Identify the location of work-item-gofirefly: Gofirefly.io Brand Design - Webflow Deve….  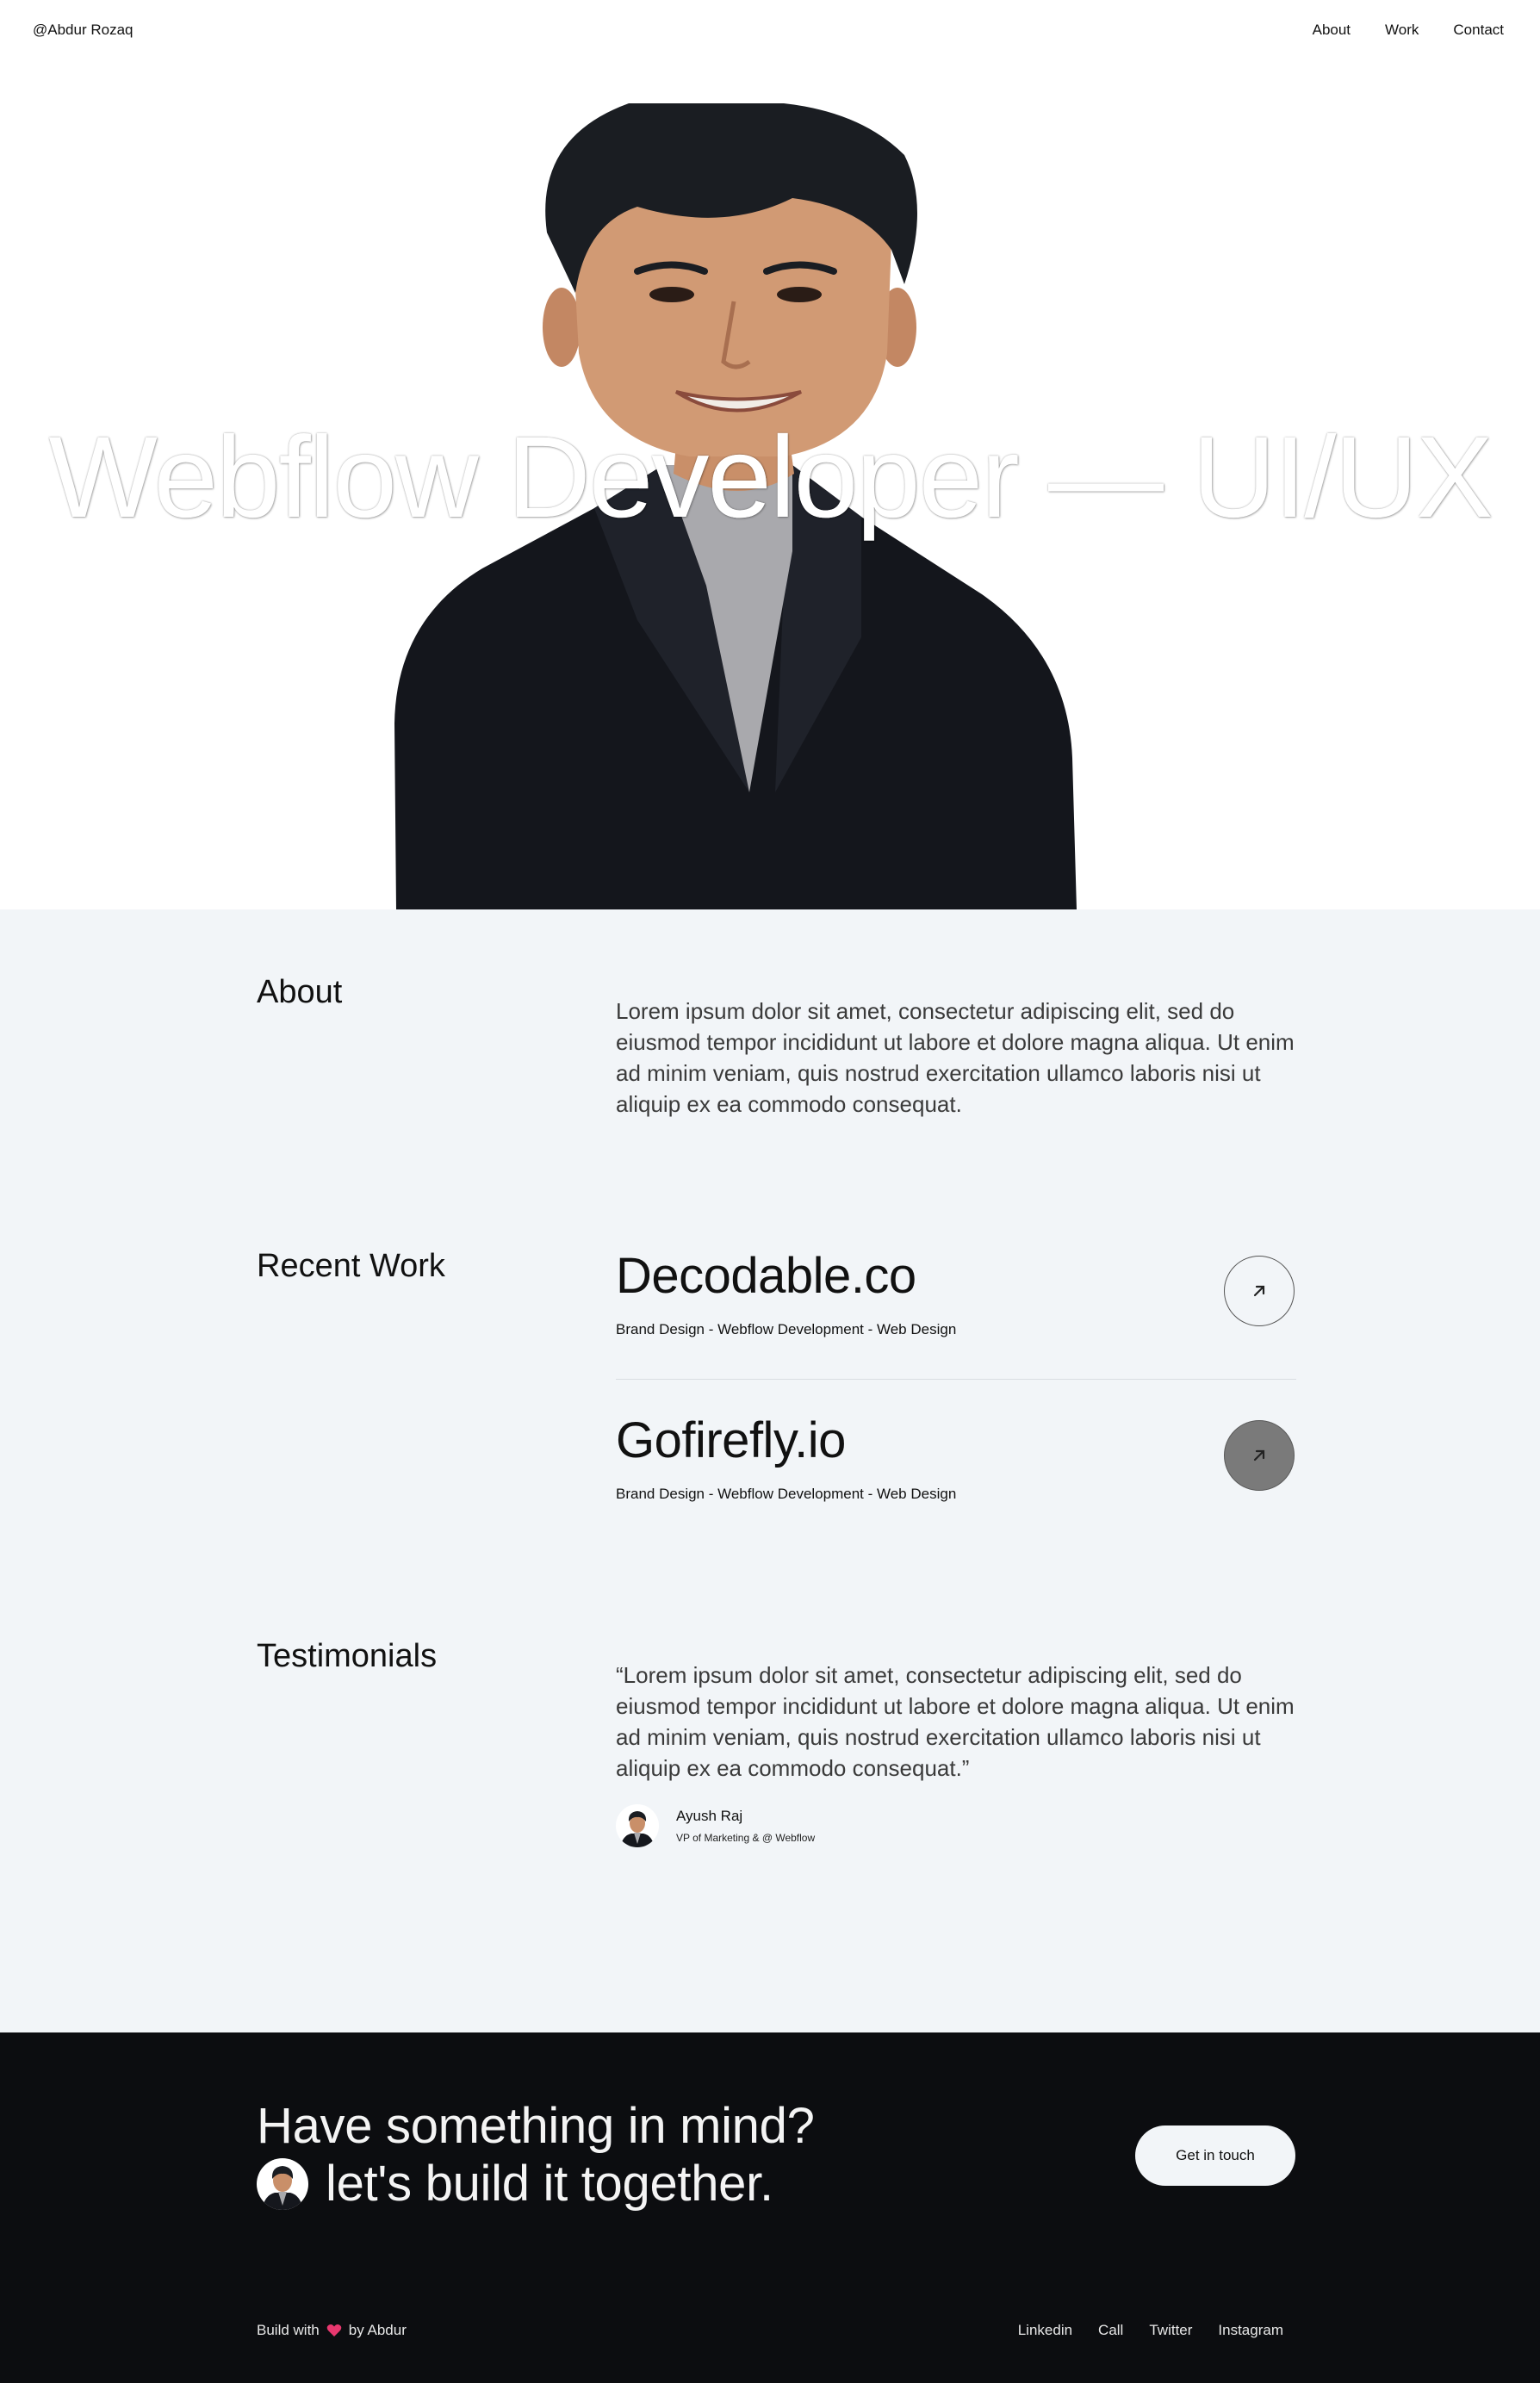
(956, 1493).